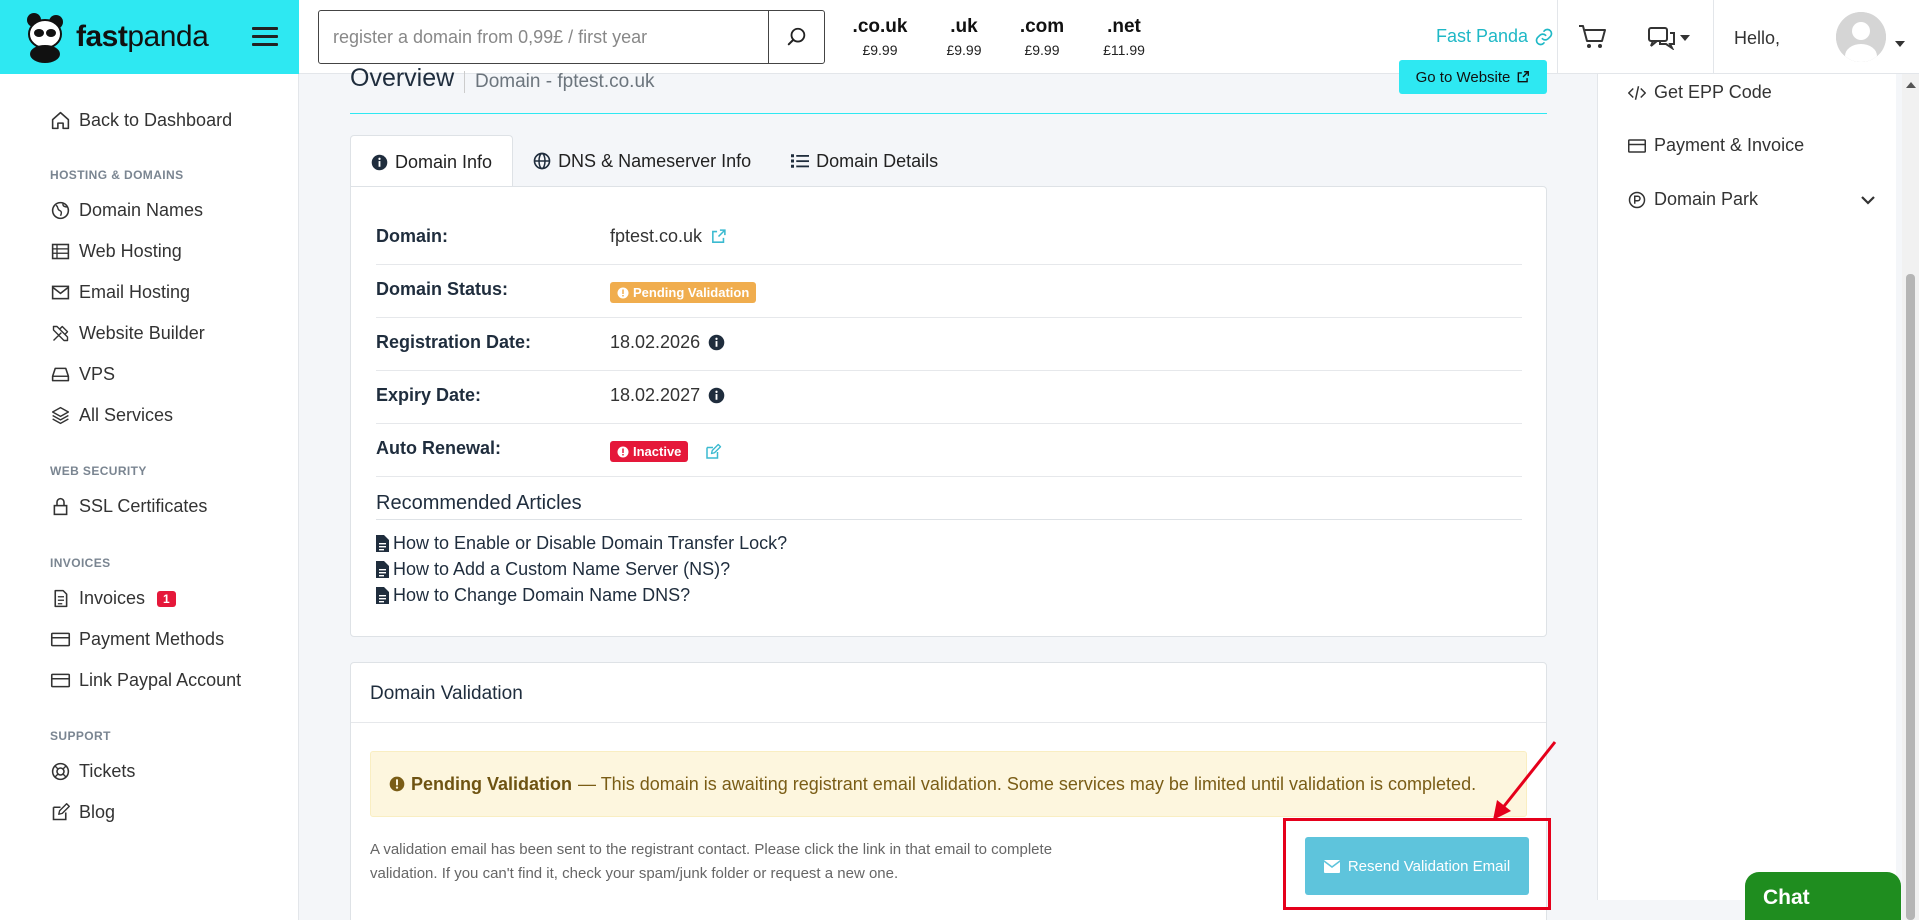 This screenshot has height=920, width=1919. What do you see at coordinates (1757, 38) in the screenshot?
I see `greeting: Hello,` at bounding box center [1757, 38].